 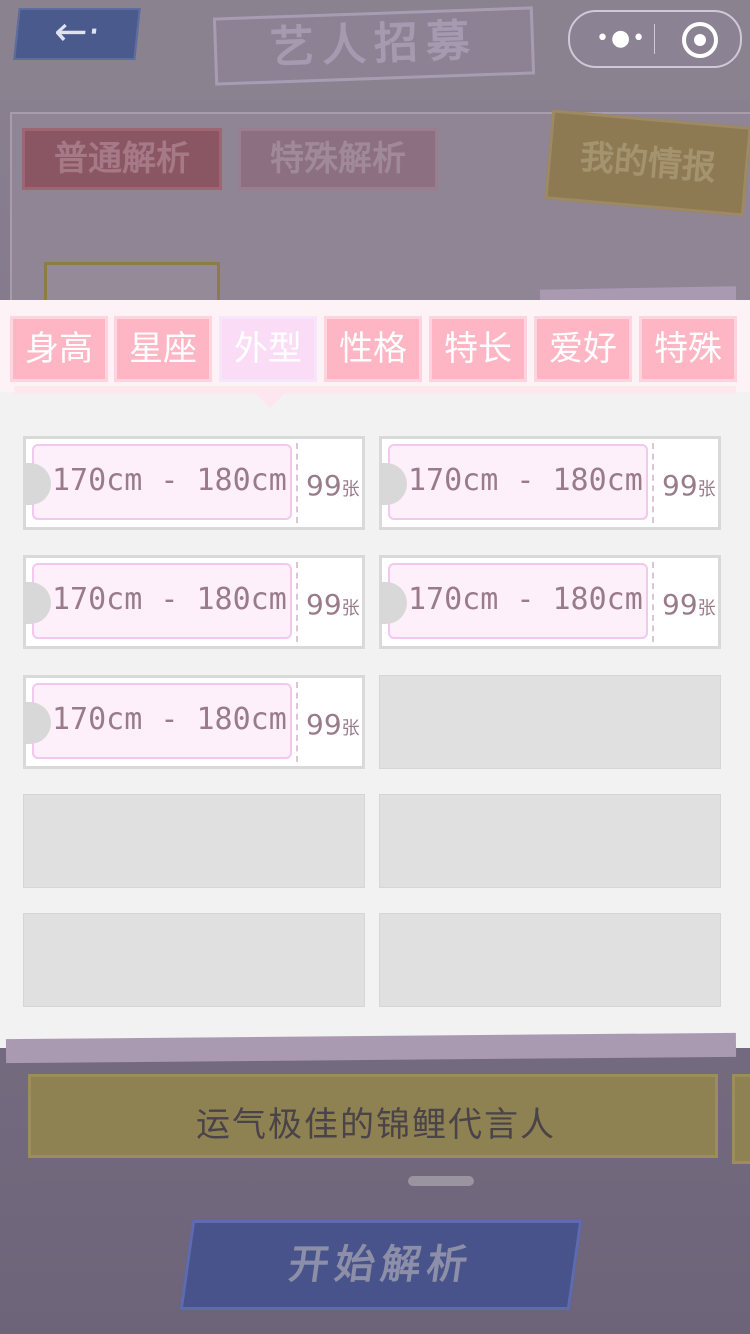 I want to click on bottom-ticket-label: 运气极佳的锦鲤代言人, so click(x=376, y=1125).